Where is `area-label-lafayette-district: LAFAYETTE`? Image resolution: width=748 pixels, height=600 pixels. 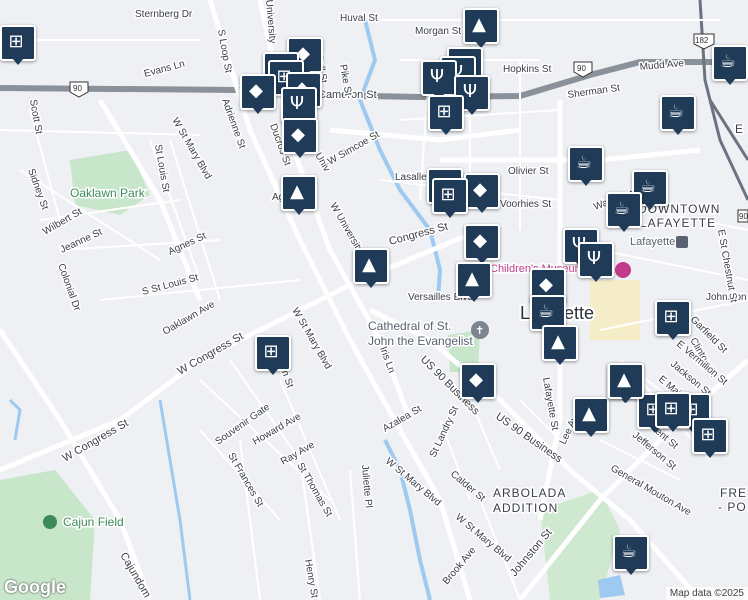
area-label-lafayette-district: LAFAYETTE is located at coordinates (678, 223).